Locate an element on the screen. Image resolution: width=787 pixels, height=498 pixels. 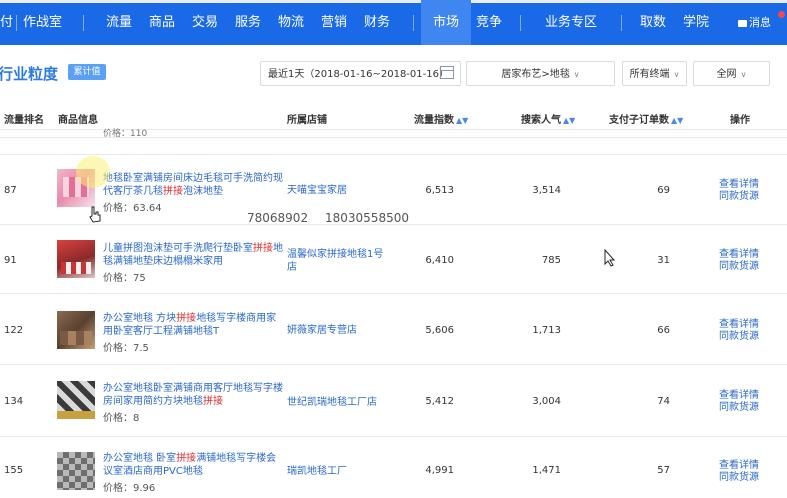
date-range-picker: 最近1天（2018-01-16~2018-01-16） is located at coordinates (360, 73).